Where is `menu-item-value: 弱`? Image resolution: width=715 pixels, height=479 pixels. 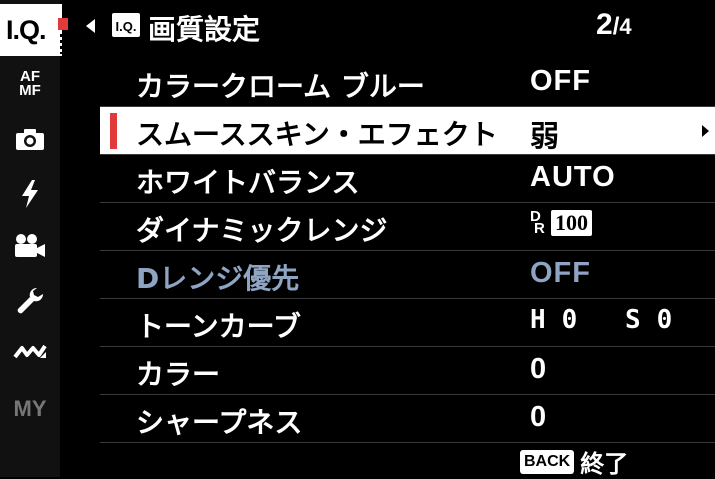
menu-item-value: 弱 is located at coordinates (545, 137).